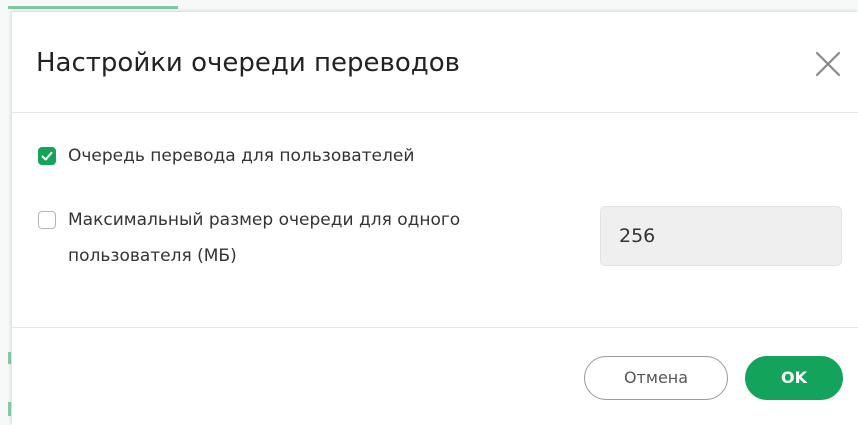  I want to click on background-tab-underline, so click(93, 4).